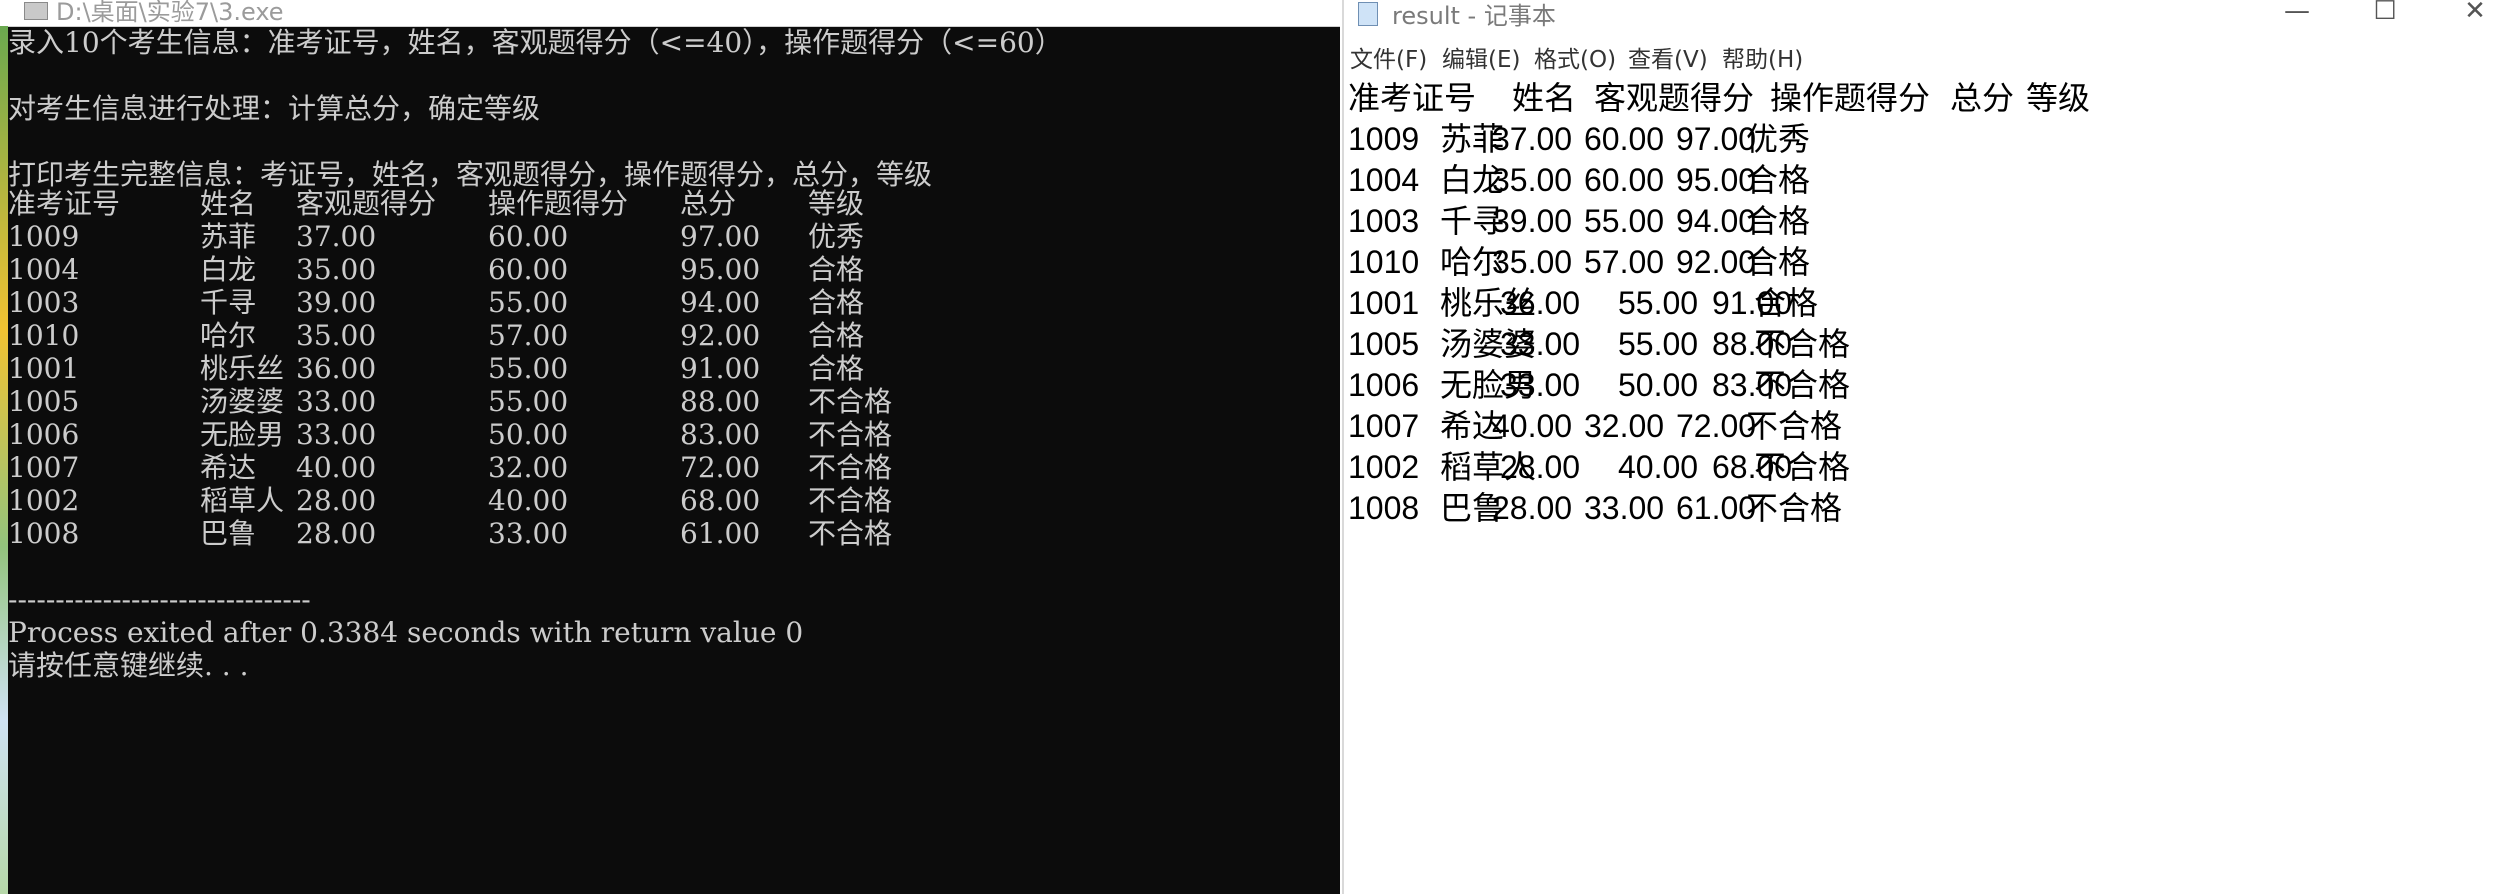 The height and width of the screenshot is (894, 2498). I want to click on text-line: 1001 桃乐丝 36.00 55.00 91.00 合格, so click(1923, 303).